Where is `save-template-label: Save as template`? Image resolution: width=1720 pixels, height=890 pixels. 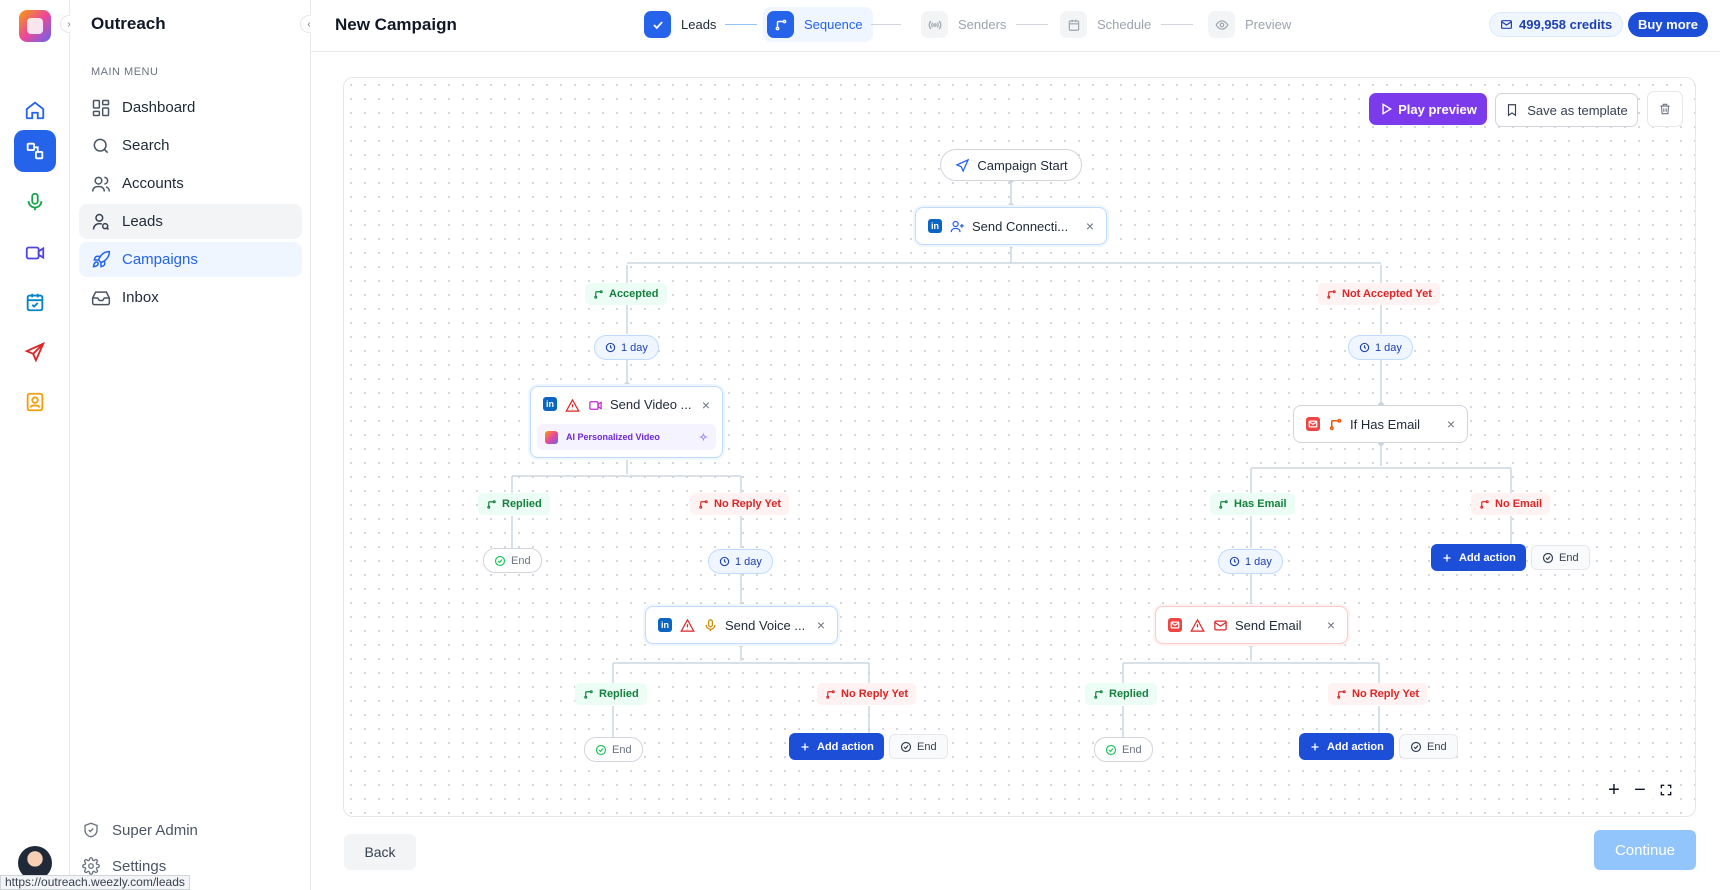
save-template-label: Save as template is located at coordinates (1577, 110).